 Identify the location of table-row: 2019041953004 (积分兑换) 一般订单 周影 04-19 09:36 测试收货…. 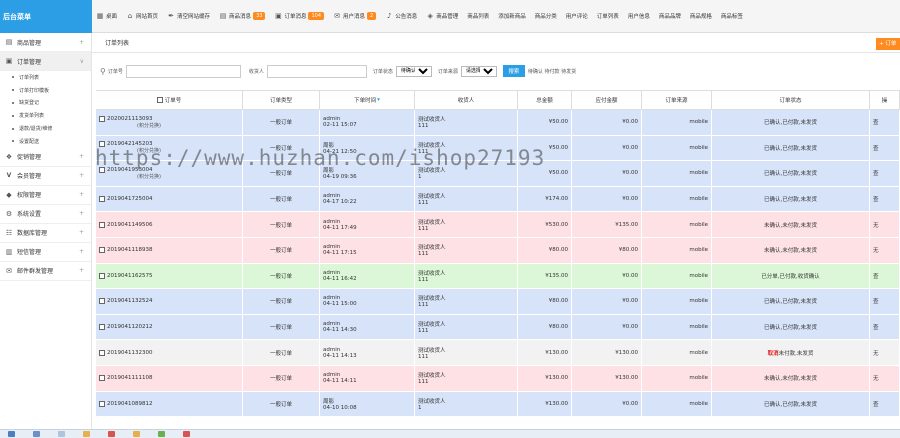
(498, 174).